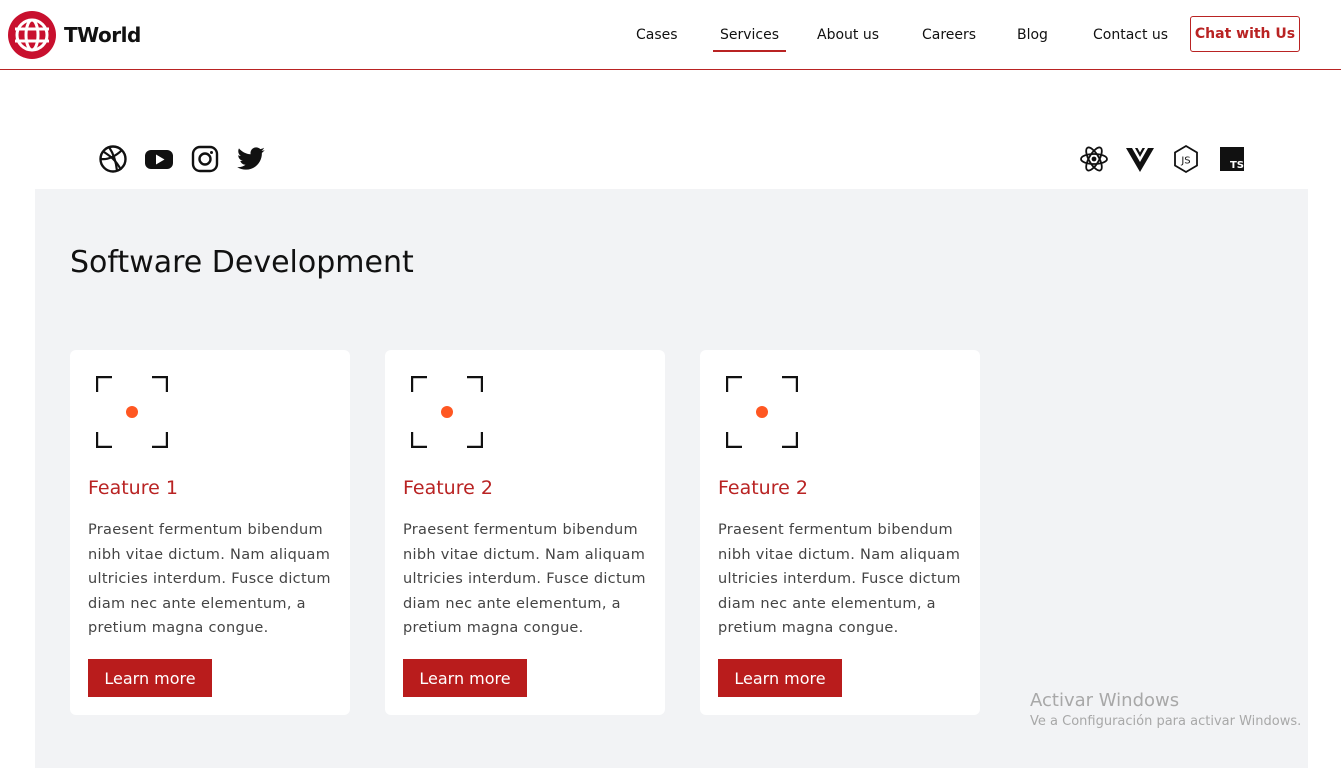 The height and width of the screenshot is (768, 1341). What do you see at coordinates (848, 35) in the screenshot?
I see `nav-link-about-us: About us` at bounding box center [848, 35].